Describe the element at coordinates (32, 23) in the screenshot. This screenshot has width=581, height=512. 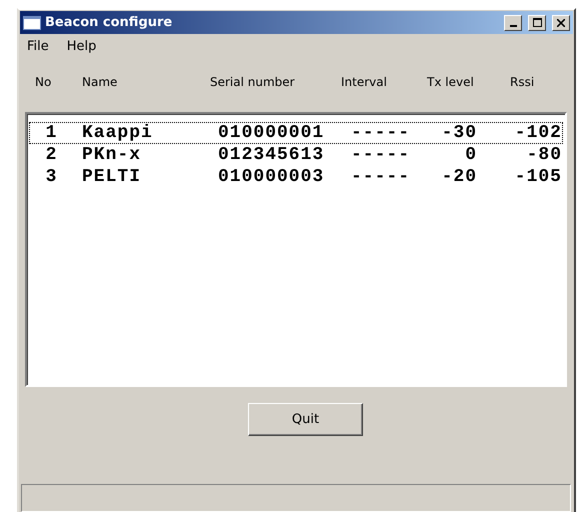
I see `window-icon` at that location.